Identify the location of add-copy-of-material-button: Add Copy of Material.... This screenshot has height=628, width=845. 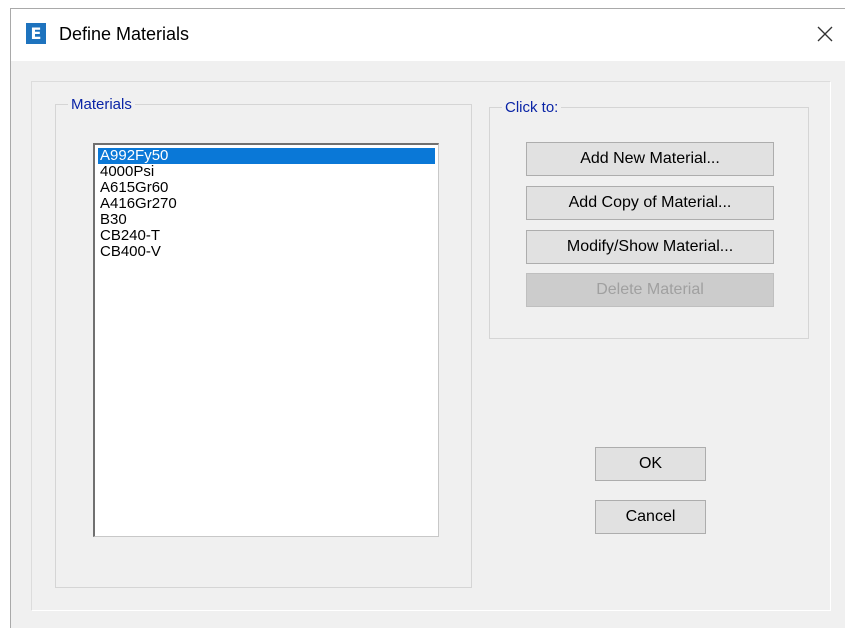
(650, 203).